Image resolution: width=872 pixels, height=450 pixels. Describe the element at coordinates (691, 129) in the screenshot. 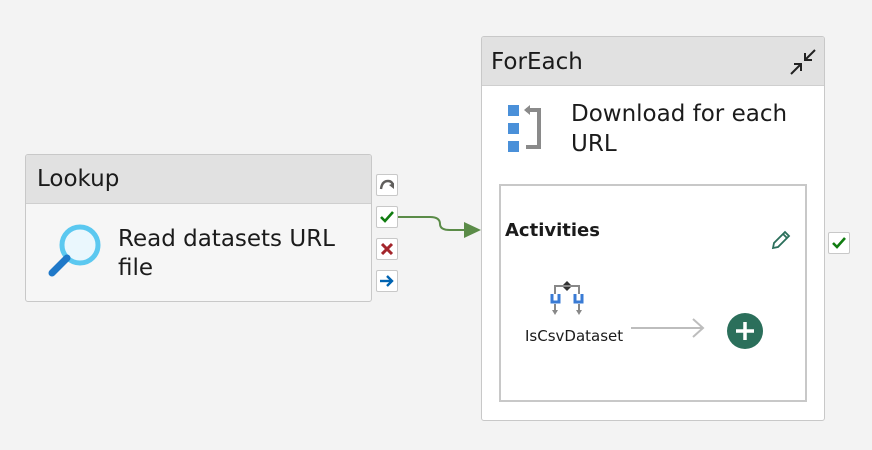

I see `foreach-activity-name: Download for each URL` at that location.